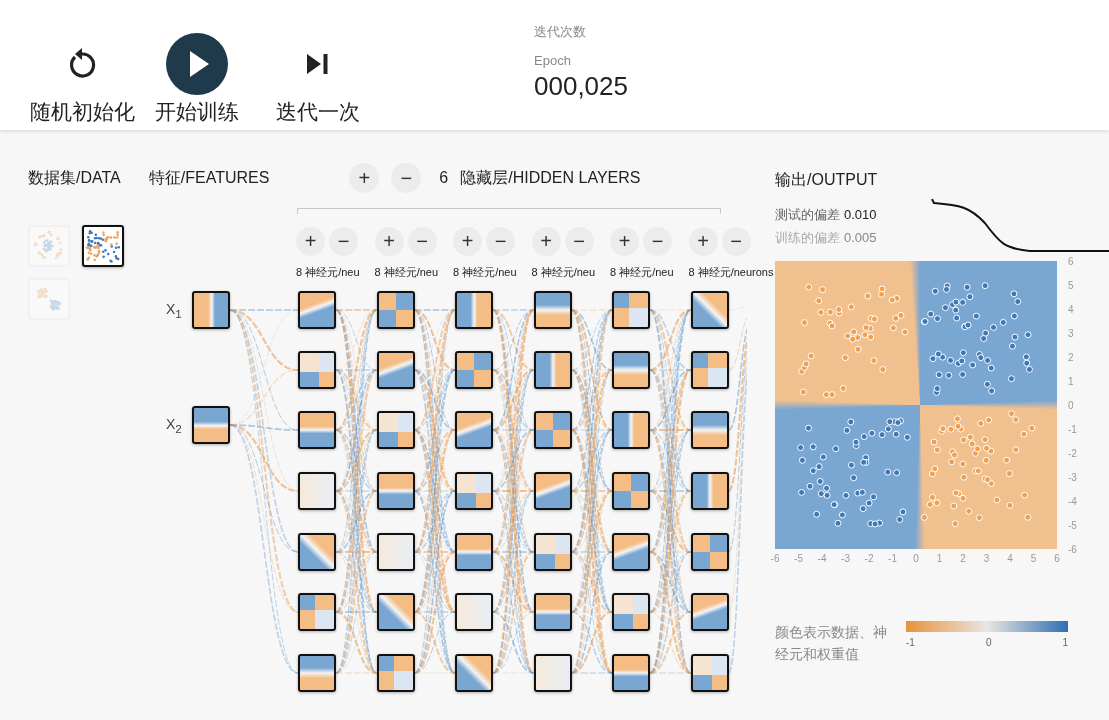 Image resolution: width=1109 pixels, height=720 pixels. I want to click on play-icon, so click(197, 64).